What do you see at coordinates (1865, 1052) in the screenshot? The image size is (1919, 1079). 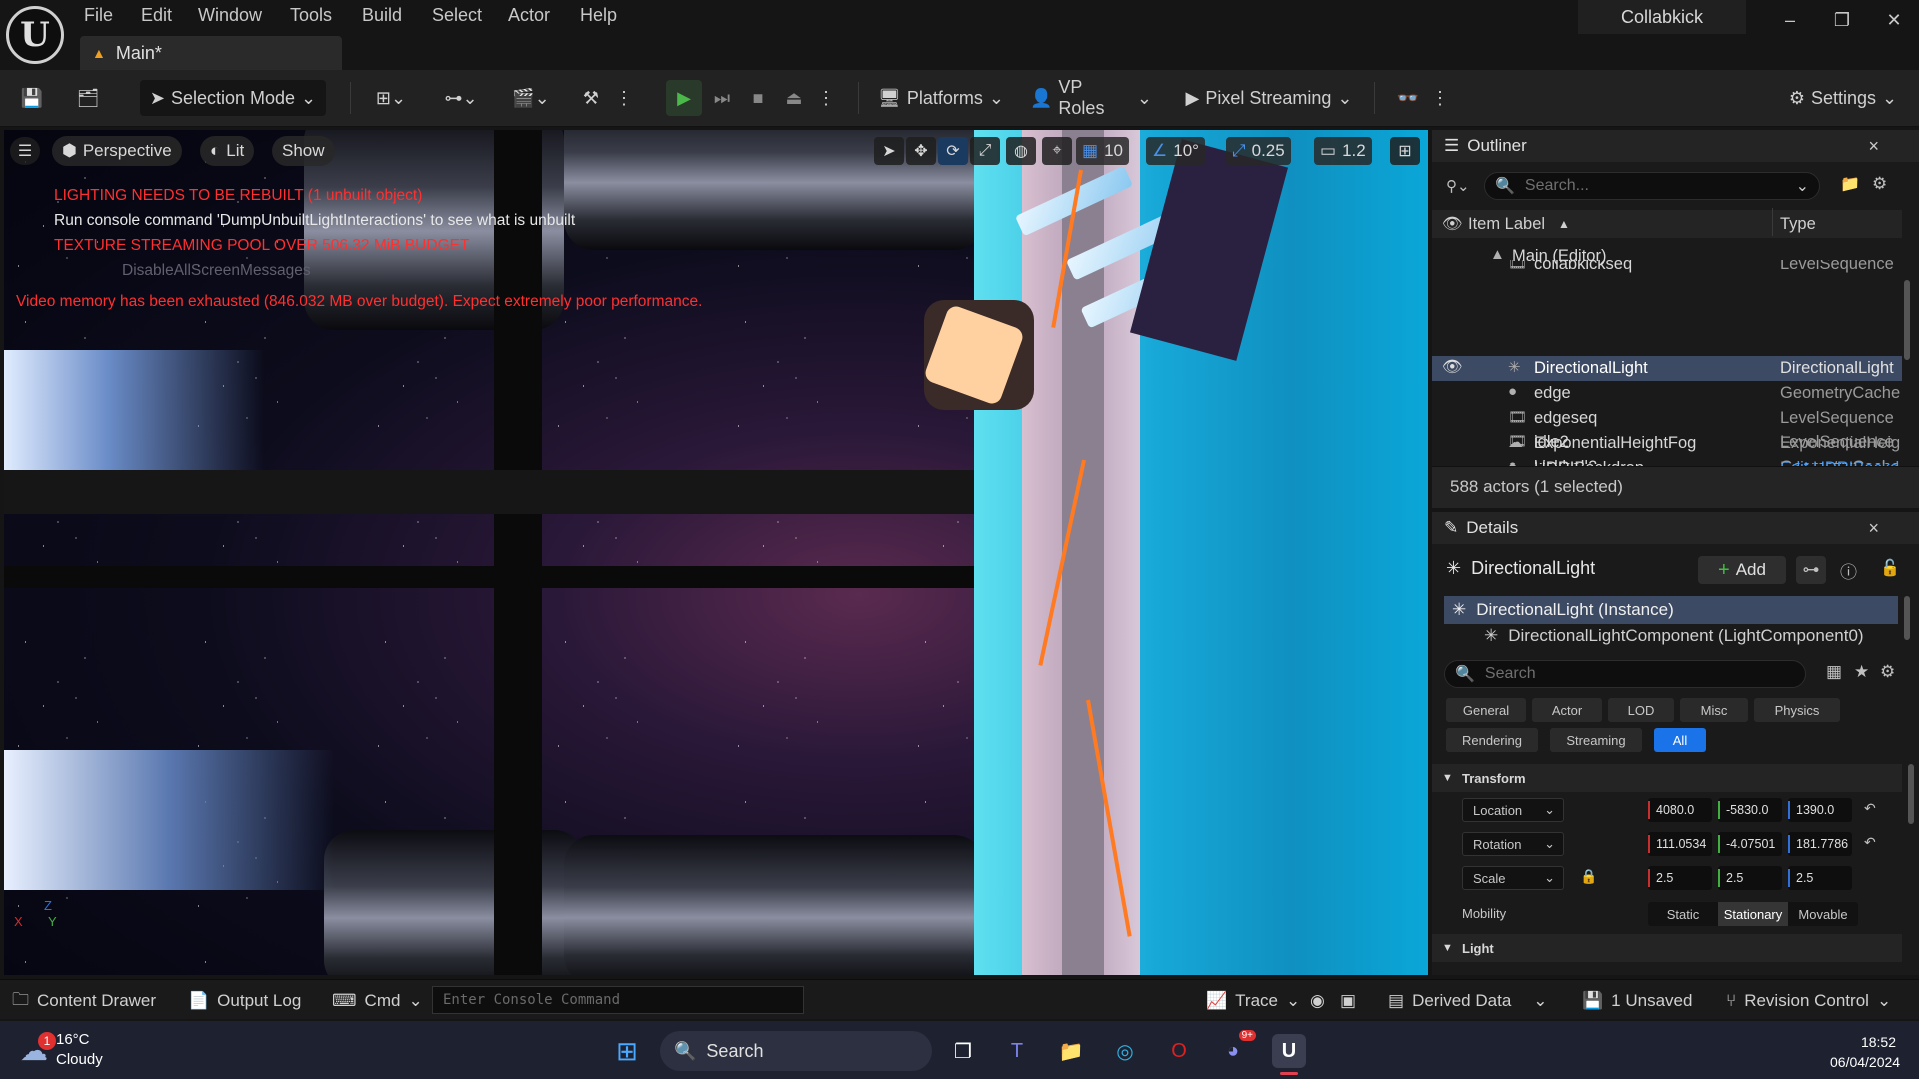 I see `clock: 18:52 06/04/2024` at bounding box center [1865, 1052].